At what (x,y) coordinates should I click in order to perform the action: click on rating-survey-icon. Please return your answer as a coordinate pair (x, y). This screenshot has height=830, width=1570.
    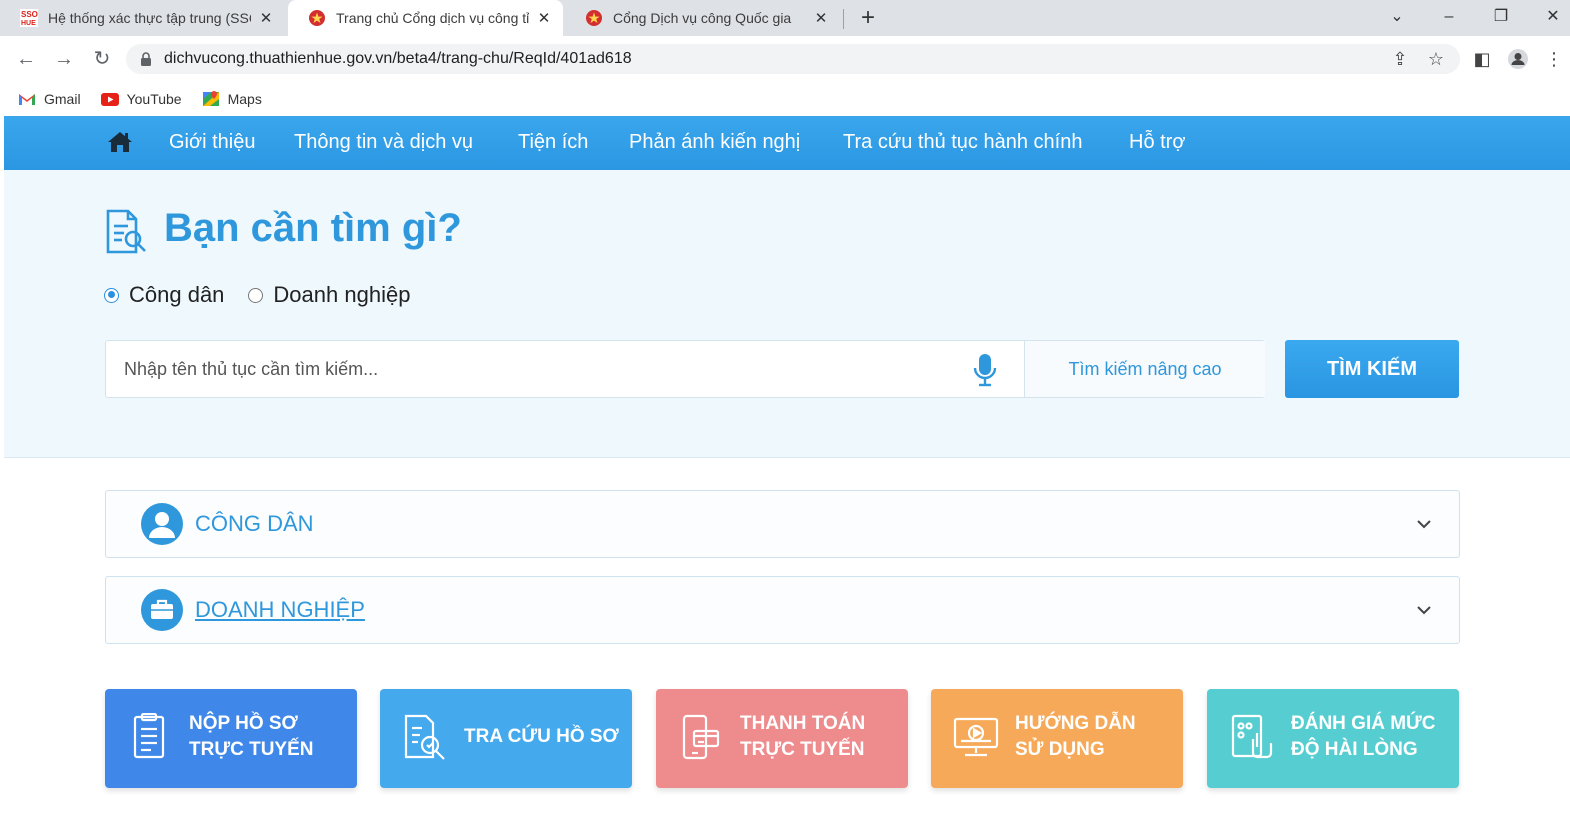
    Looking at the image, I should click on (1252, 738).